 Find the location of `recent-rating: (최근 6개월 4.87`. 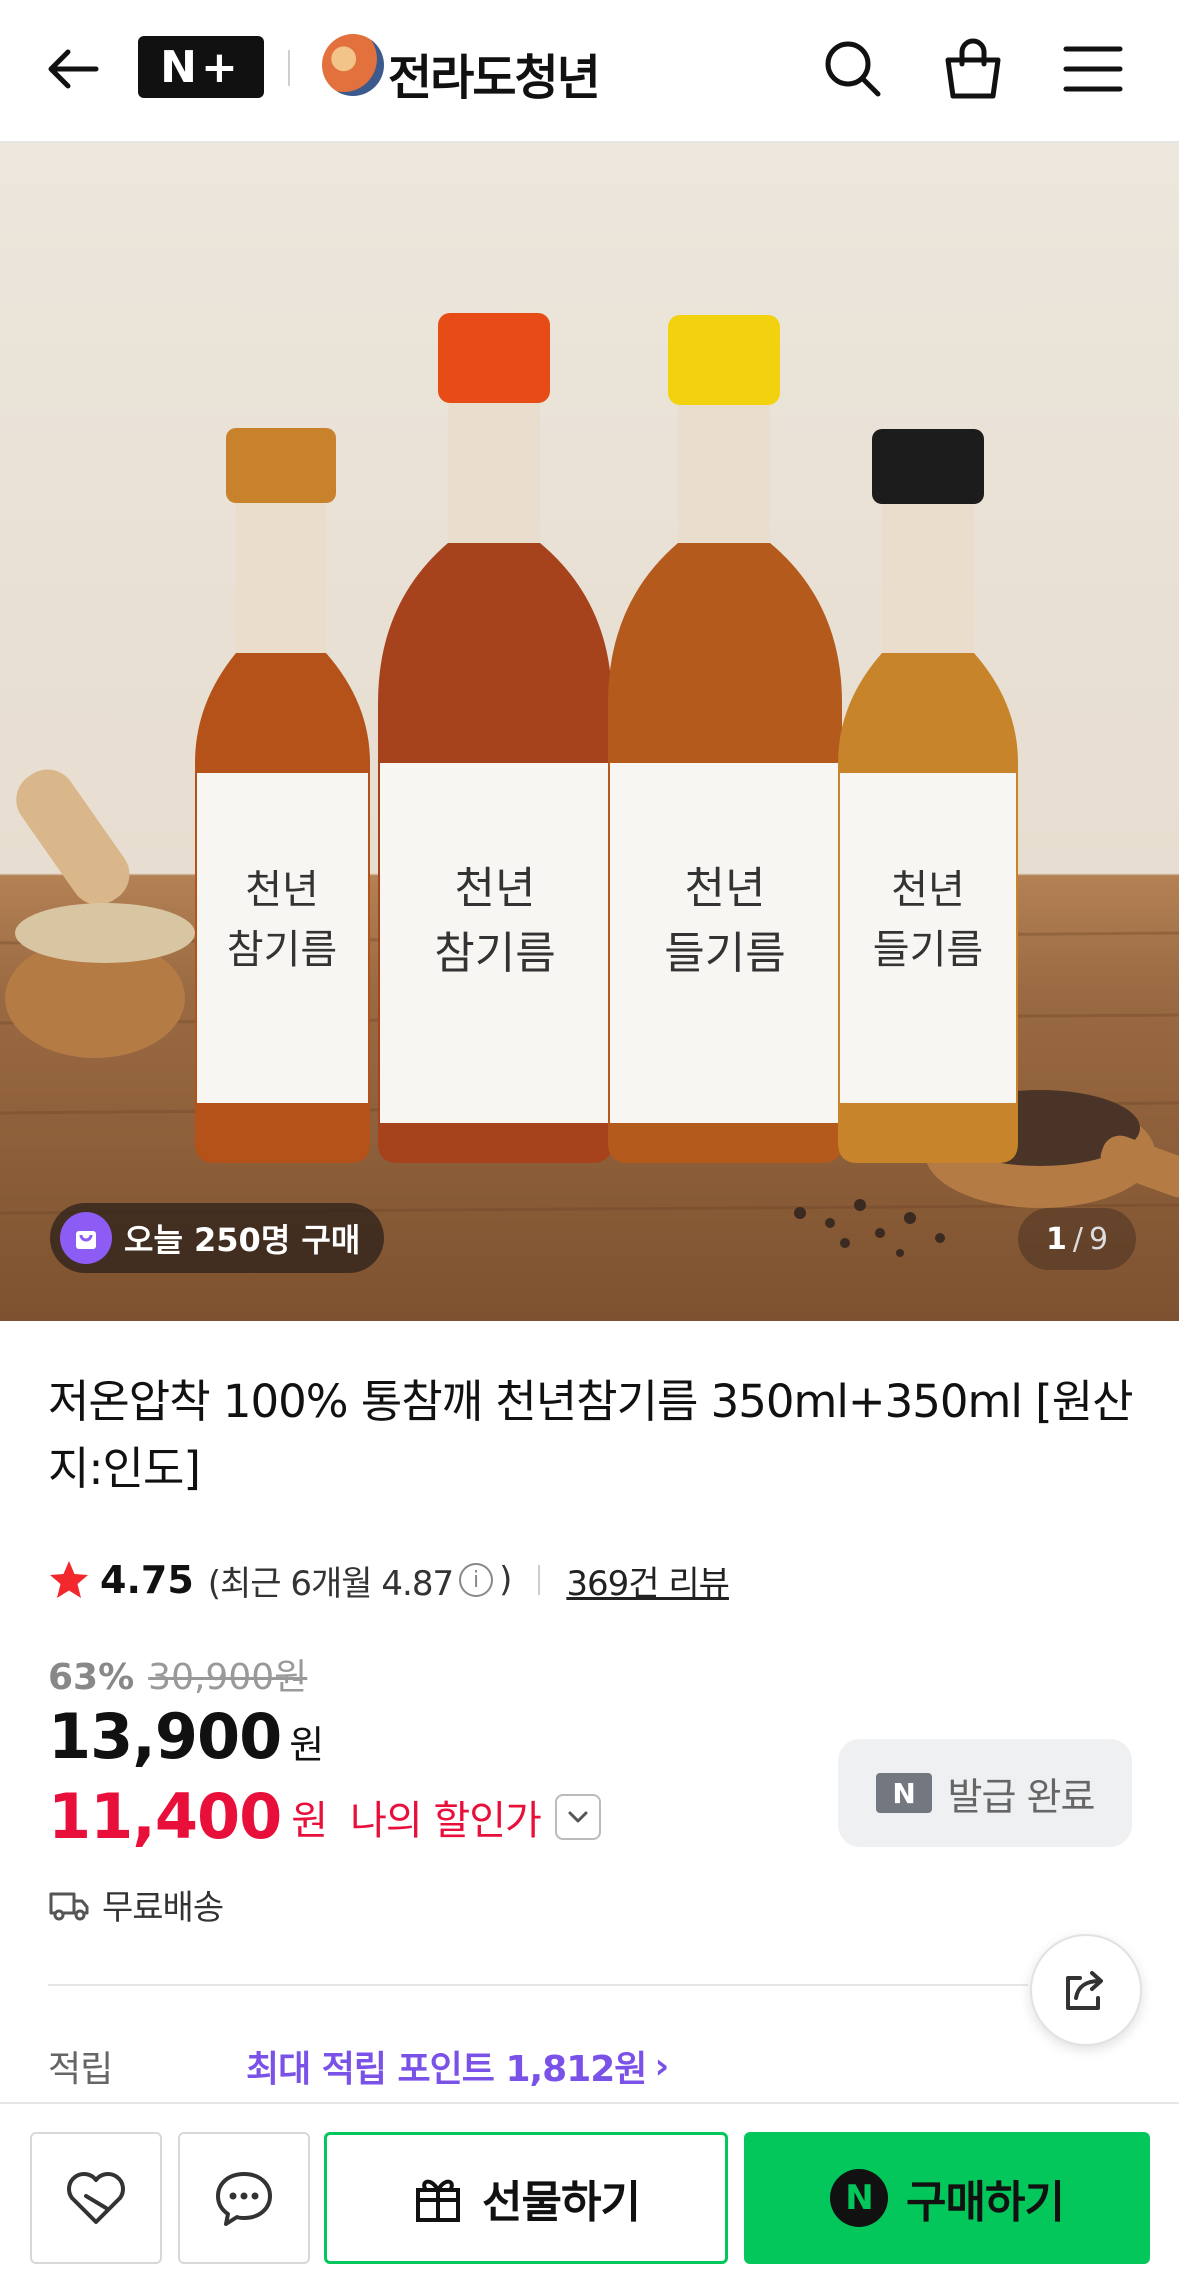

recent-rating: (최근 6개월 4.87 is located at coordinates (330, 1583).